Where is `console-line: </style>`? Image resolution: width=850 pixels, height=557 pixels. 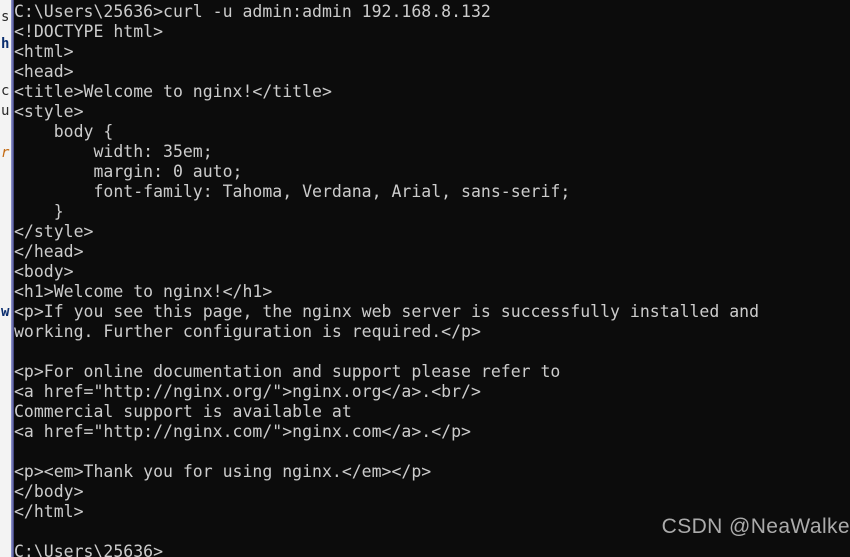
console-line: </style> is located at coordinates (54, 231).